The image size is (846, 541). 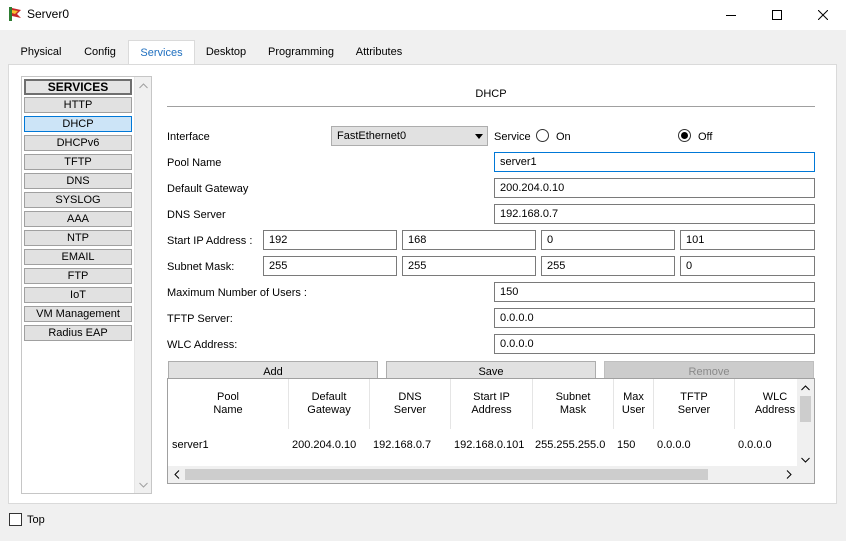 What do you see at coordinates (330, 240) in the screenshot?
I see `start-ip-octet-1: 192` at bounding box center [330, 240].